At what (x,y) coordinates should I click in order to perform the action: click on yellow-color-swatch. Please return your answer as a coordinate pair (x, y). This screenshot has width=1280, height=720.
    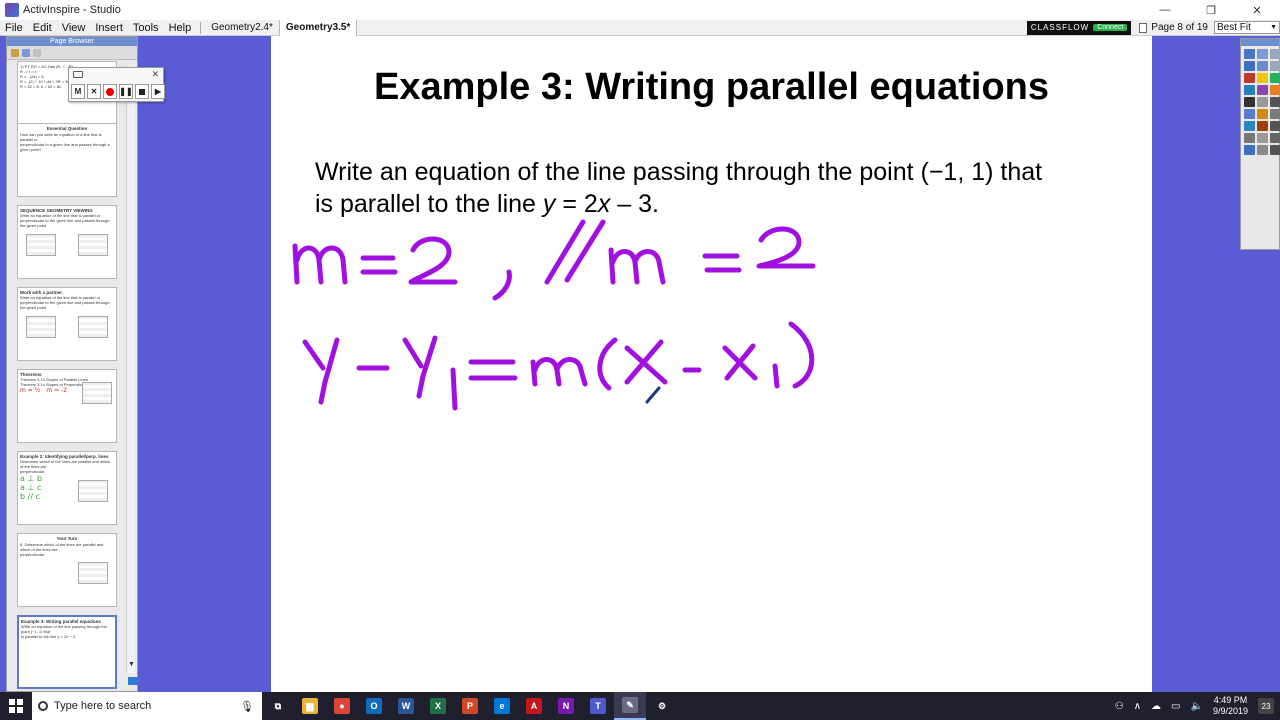
    Looking at the image, I should click on (1262, 78).